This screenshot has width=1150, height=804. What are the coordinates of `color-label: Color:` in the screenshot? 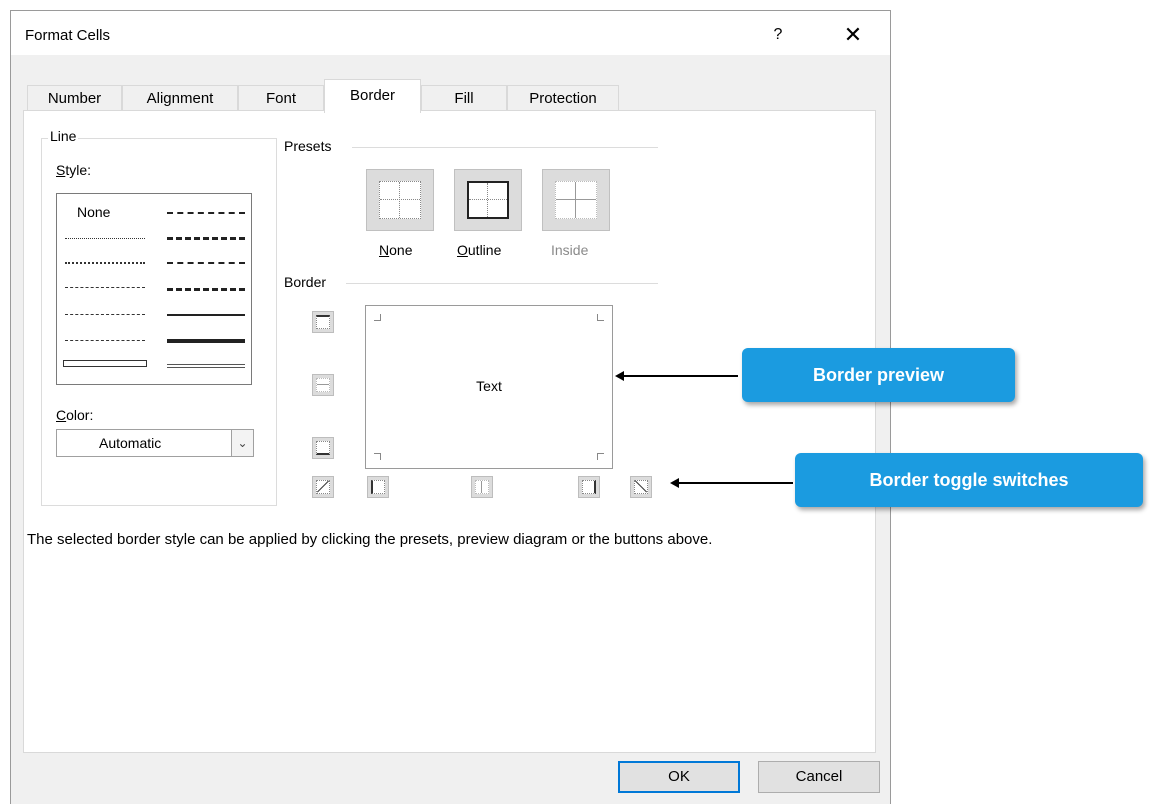 It's located at (75, 415).